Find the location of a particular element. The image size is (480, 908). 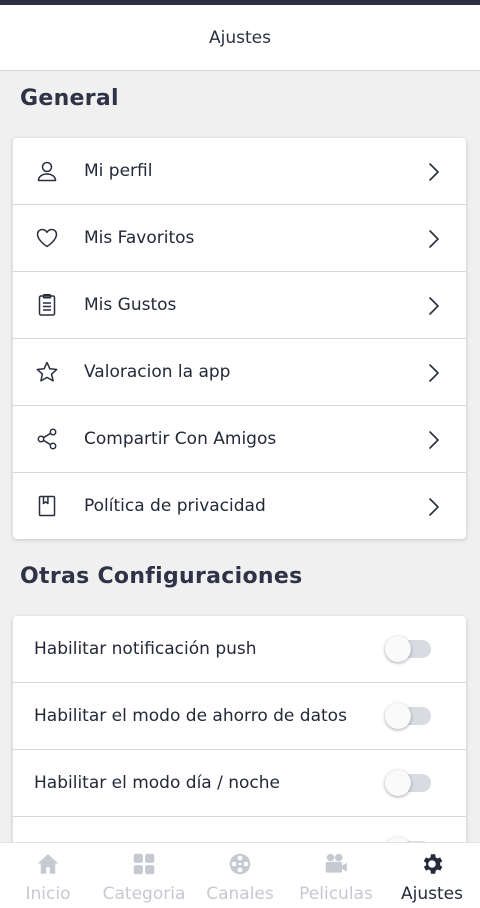

book-icon is located at coordinates (47, 506).